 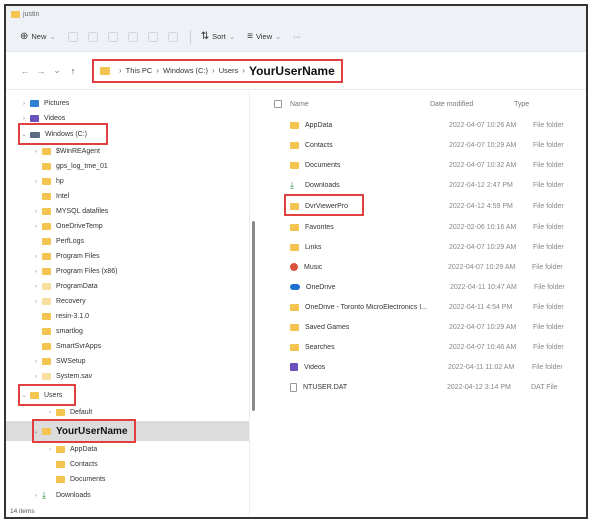 What do you see at coordinates (472, 104) in the screenshot?
I see `column-header-date: Date modified` at bounding box center [472, 104].